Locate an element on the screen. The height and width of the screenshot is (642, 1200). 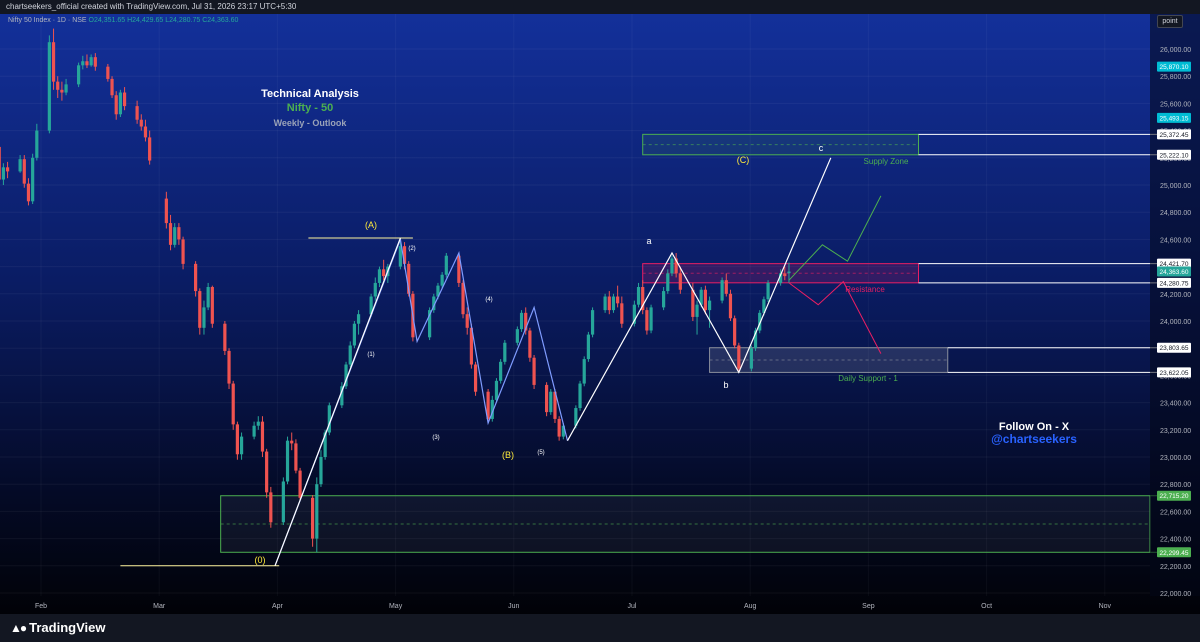
wave-label-C: (C) is located at coordinates (743, 160).